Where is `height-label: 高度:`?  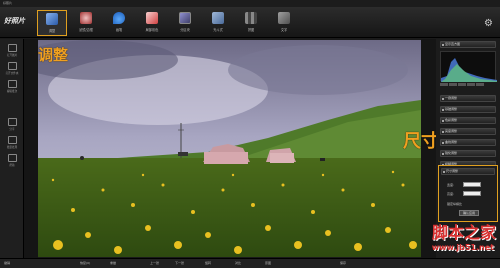 height-label: 高度: is located at coordinates (451, 194).